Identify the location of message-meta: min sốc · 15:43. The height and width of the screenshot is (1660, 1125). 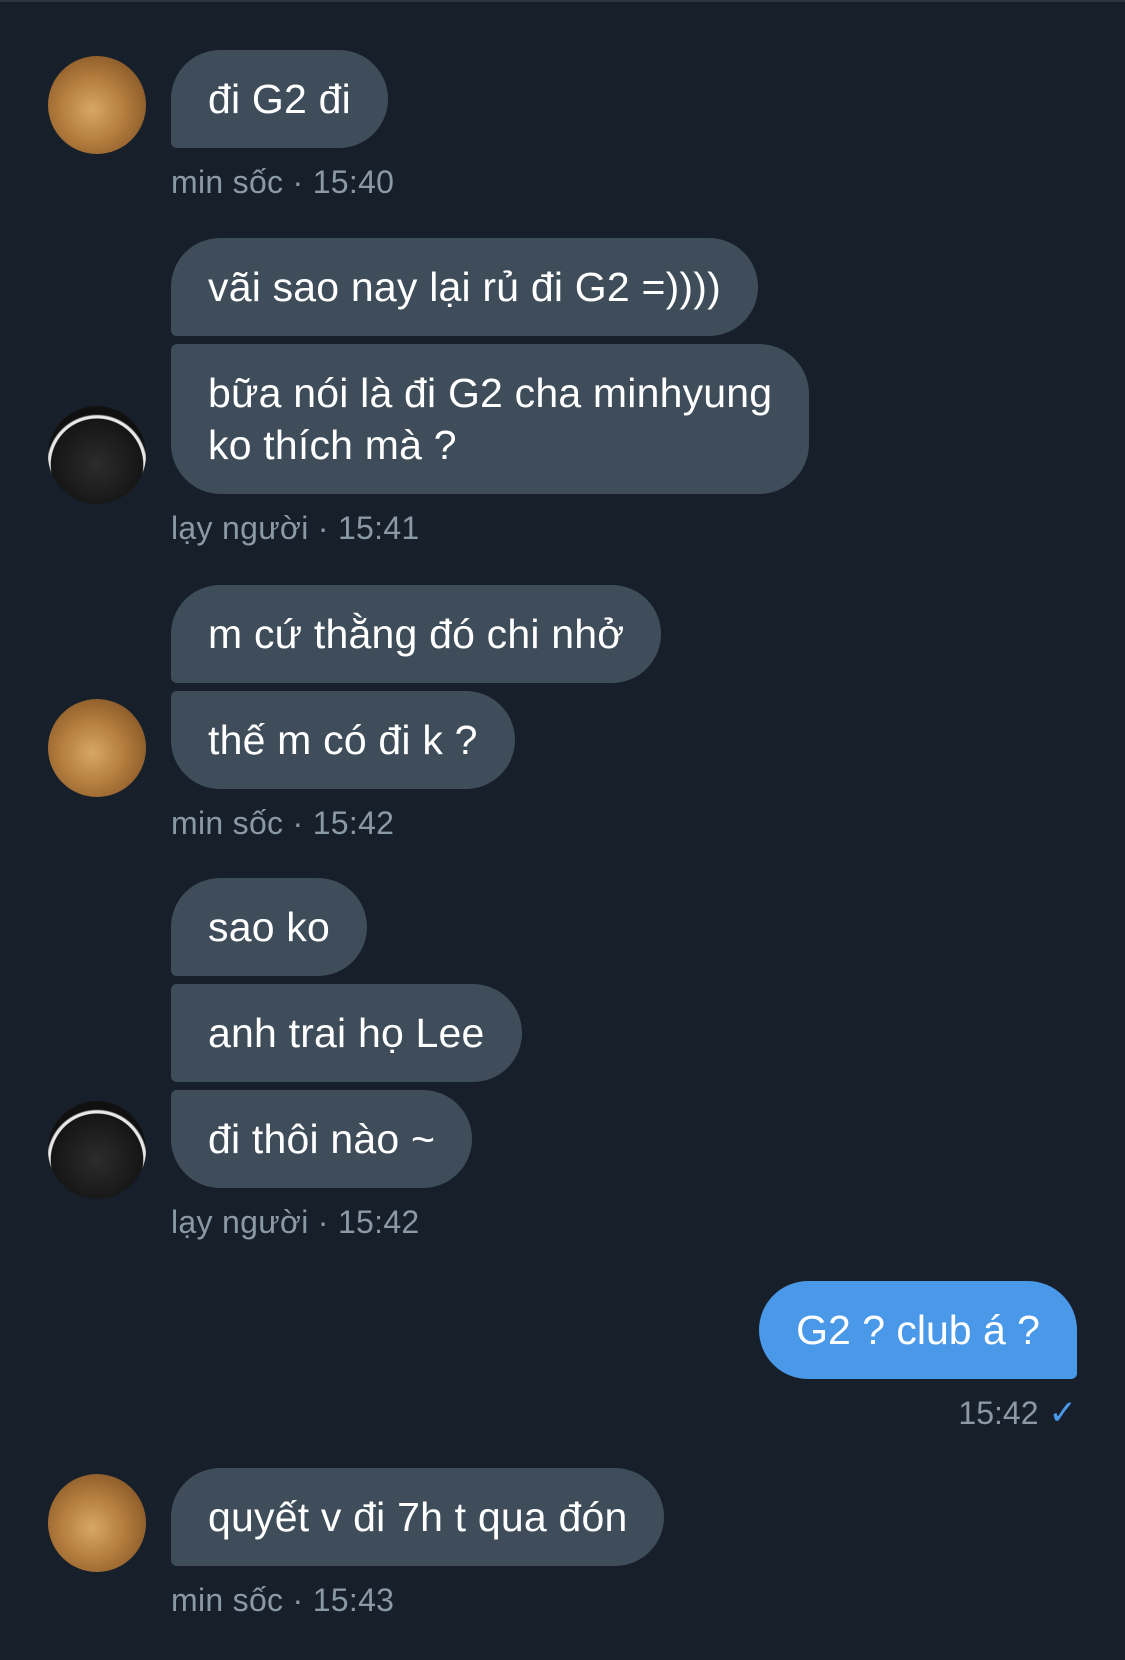
(283, 1600).